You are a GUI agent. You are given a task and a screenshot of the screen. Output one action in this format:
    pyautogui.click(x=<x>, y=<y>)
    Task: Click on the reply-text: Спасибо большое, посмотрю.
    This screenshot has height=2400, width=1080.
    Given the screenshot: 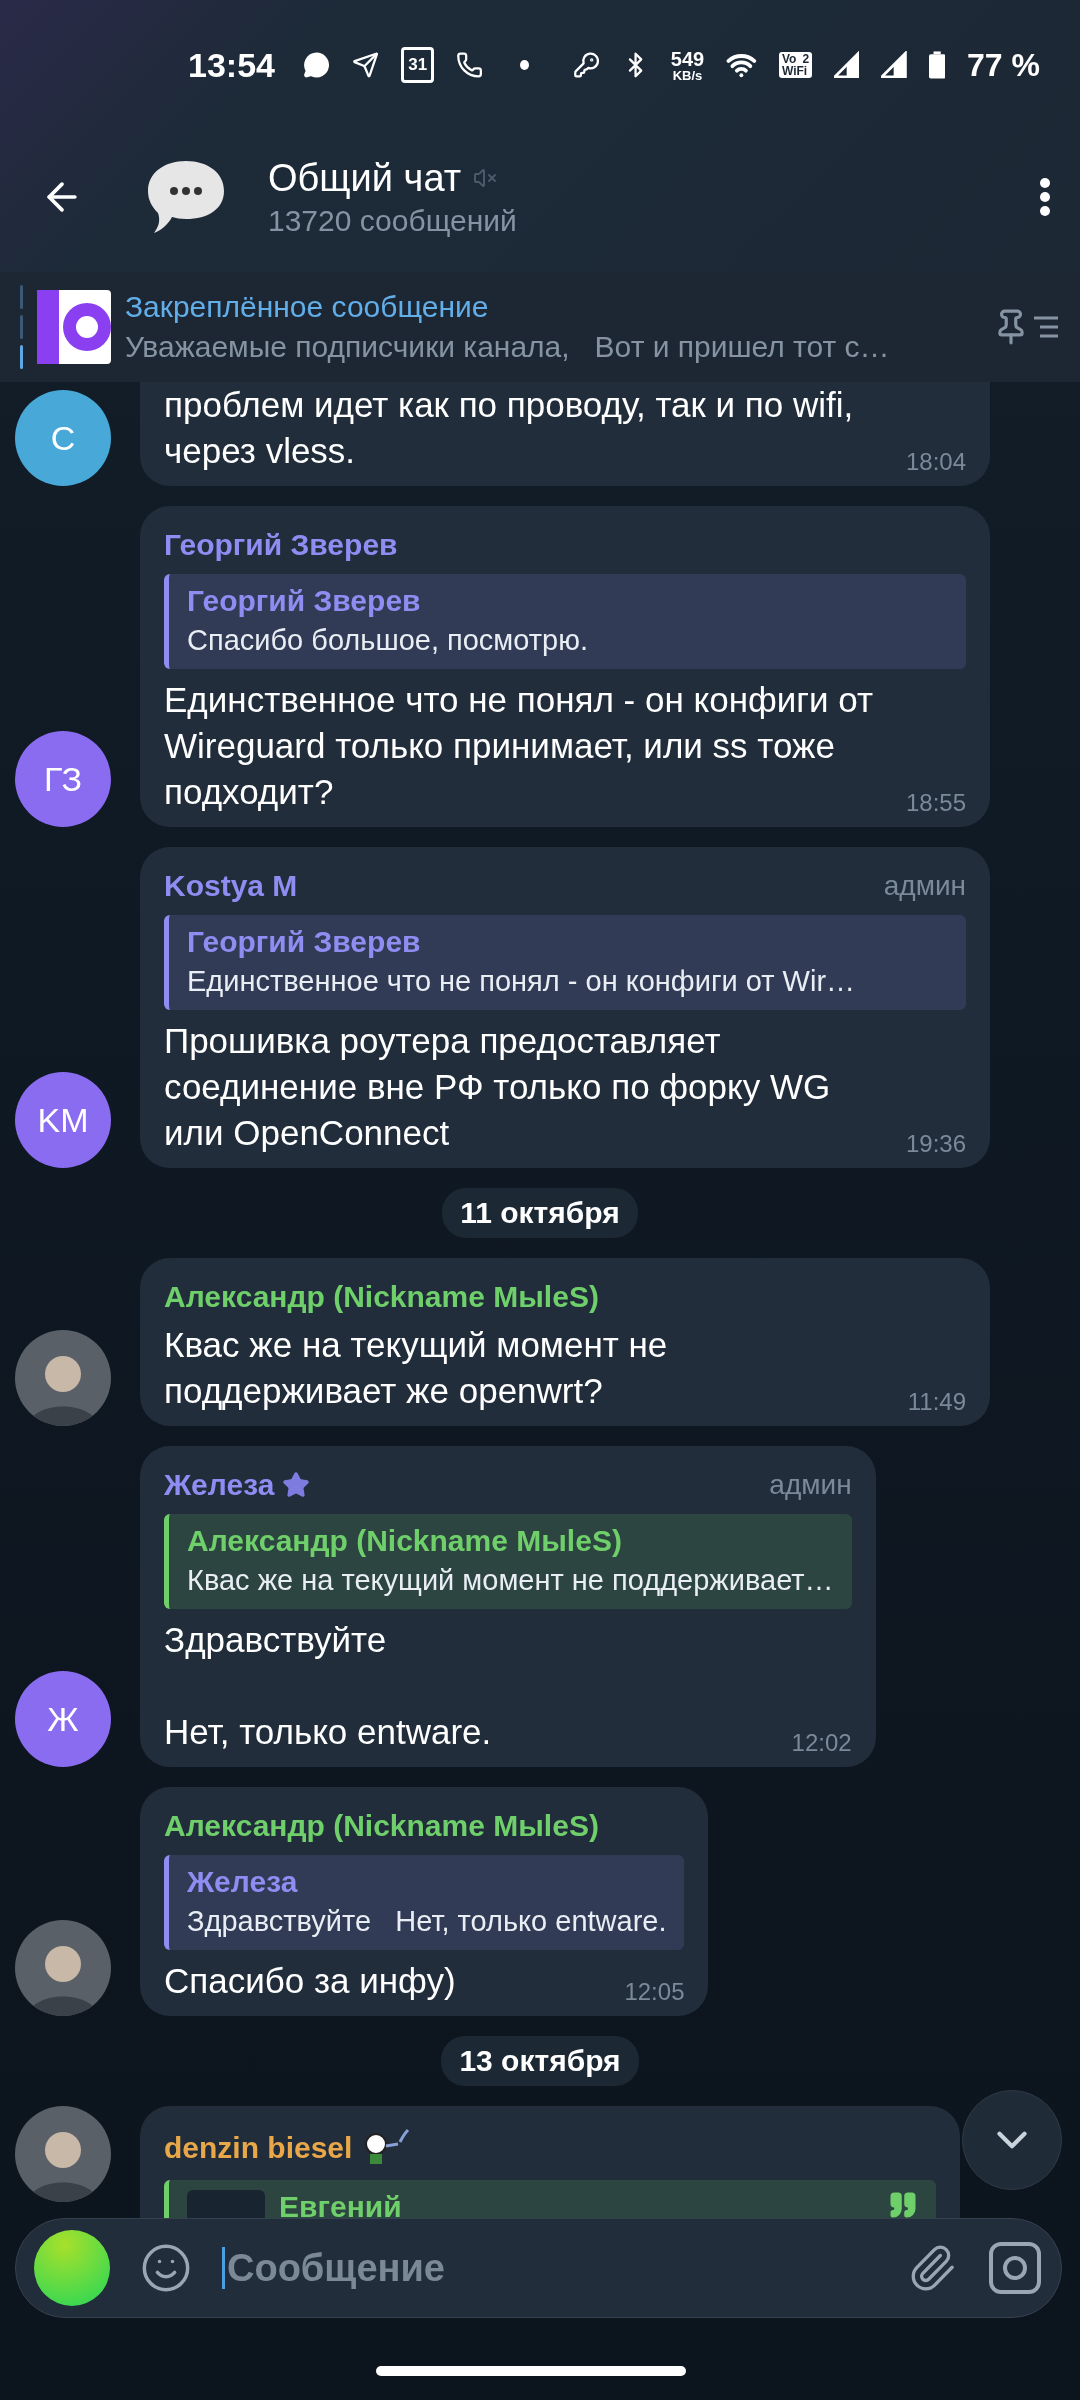 What is the action you would take?
    pyautogui.click(x=388, y=640)
    